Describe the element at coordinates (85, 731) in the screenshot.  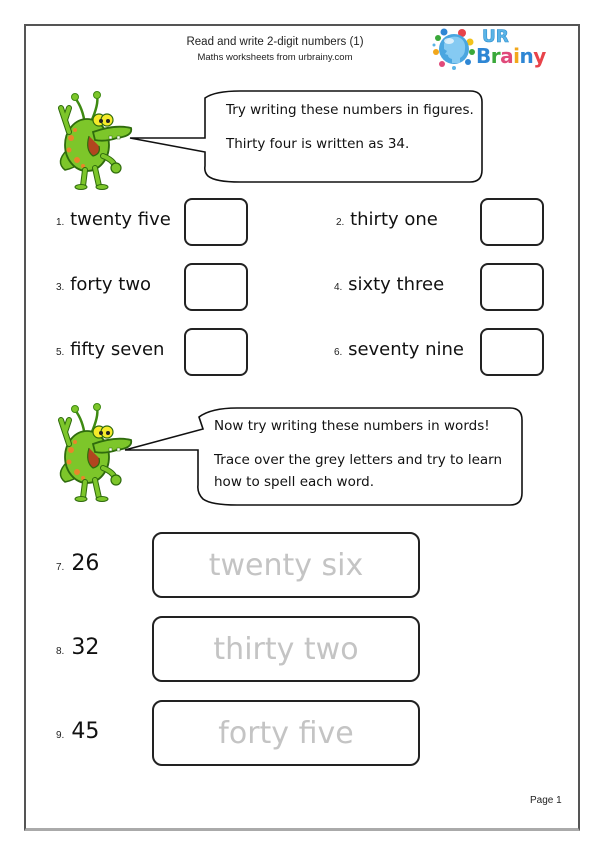
I see `number-figure: 45` at that location.